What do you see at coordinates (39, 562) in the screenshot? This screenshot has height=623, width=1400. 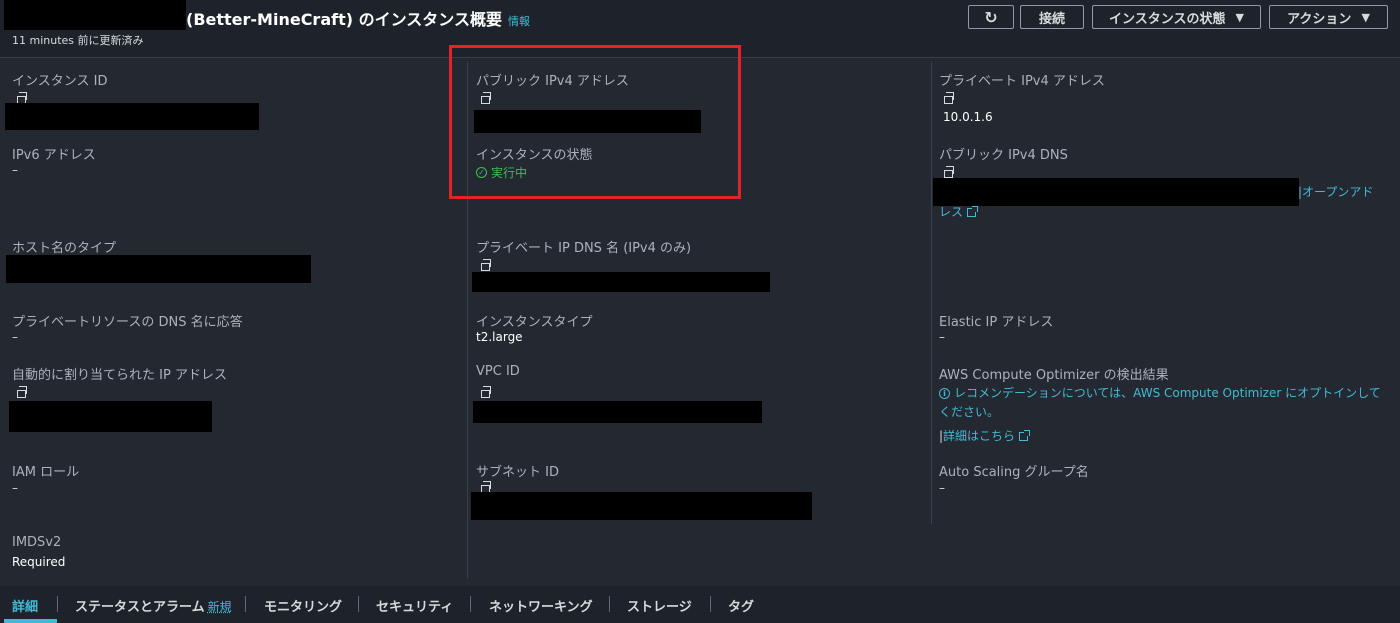 I see `imdsv2-value: Required` at bounding box center [39, 562].